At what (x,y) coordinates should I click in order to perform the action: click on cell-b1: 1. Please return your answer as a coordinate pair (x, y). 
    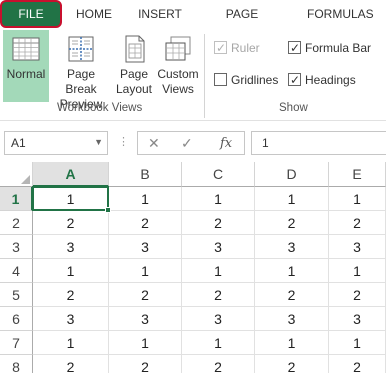
    Looking at the image, I should click on (145, 199).